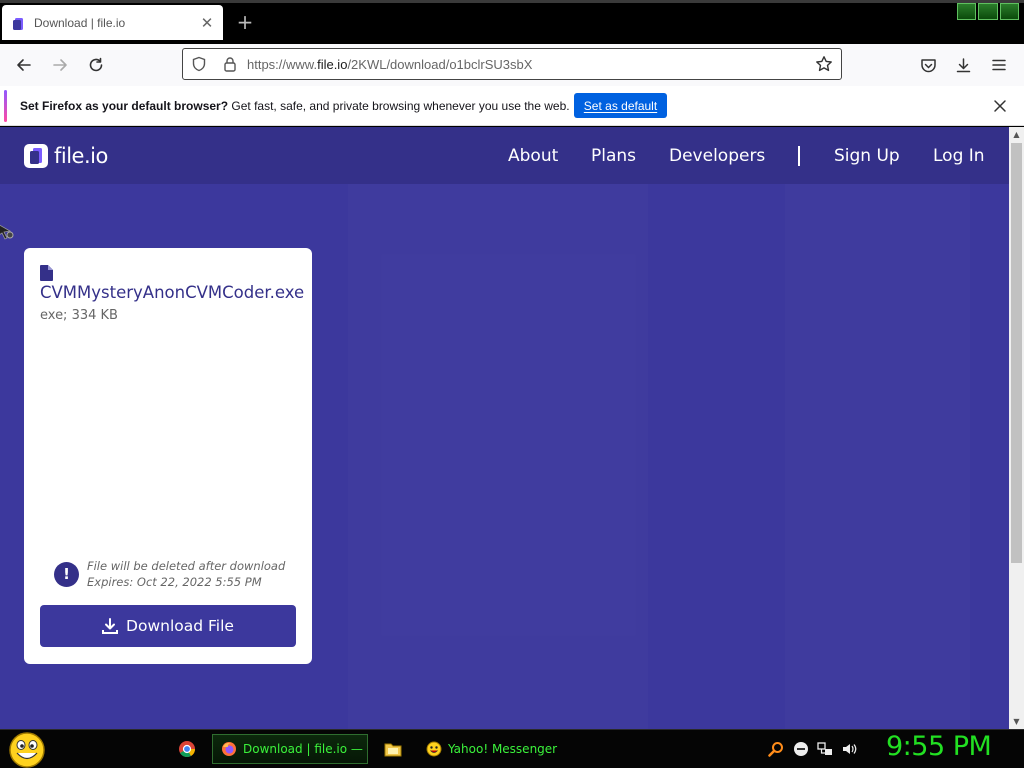 The width and height of the screenshot is (1024, 768). Describe the element at coordinates (799, 156) in the screenshot. I see `nav-separator` at that location.